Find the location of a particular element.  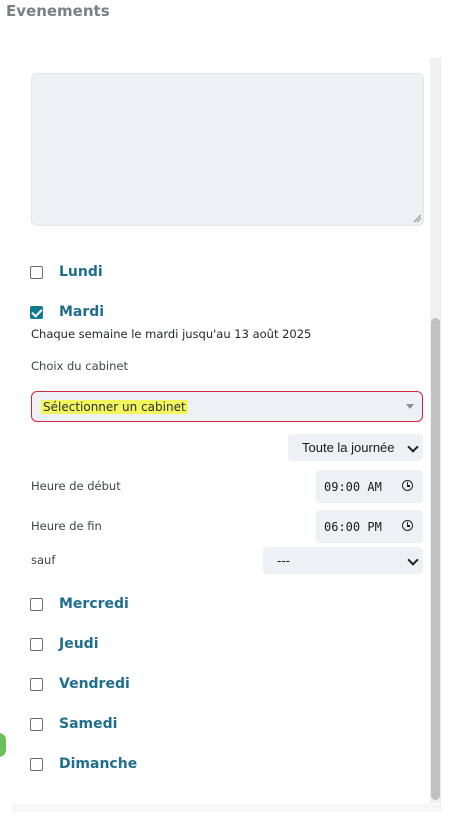

day-row-lundi: Lundi is located at coordinates (66, 272).